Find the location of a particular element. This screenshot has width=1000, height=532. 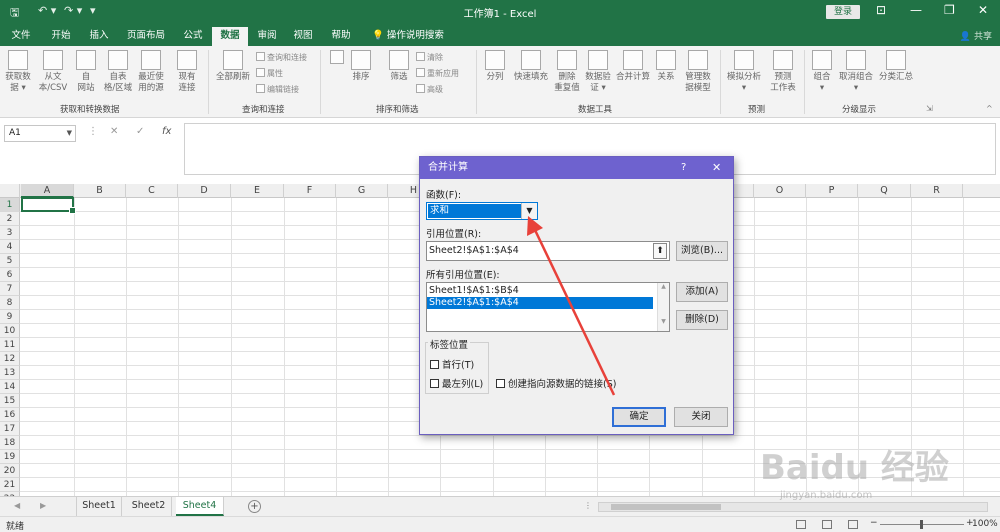

watermark-url: jingyan.baidu.com is located at coordinates (826, 495).